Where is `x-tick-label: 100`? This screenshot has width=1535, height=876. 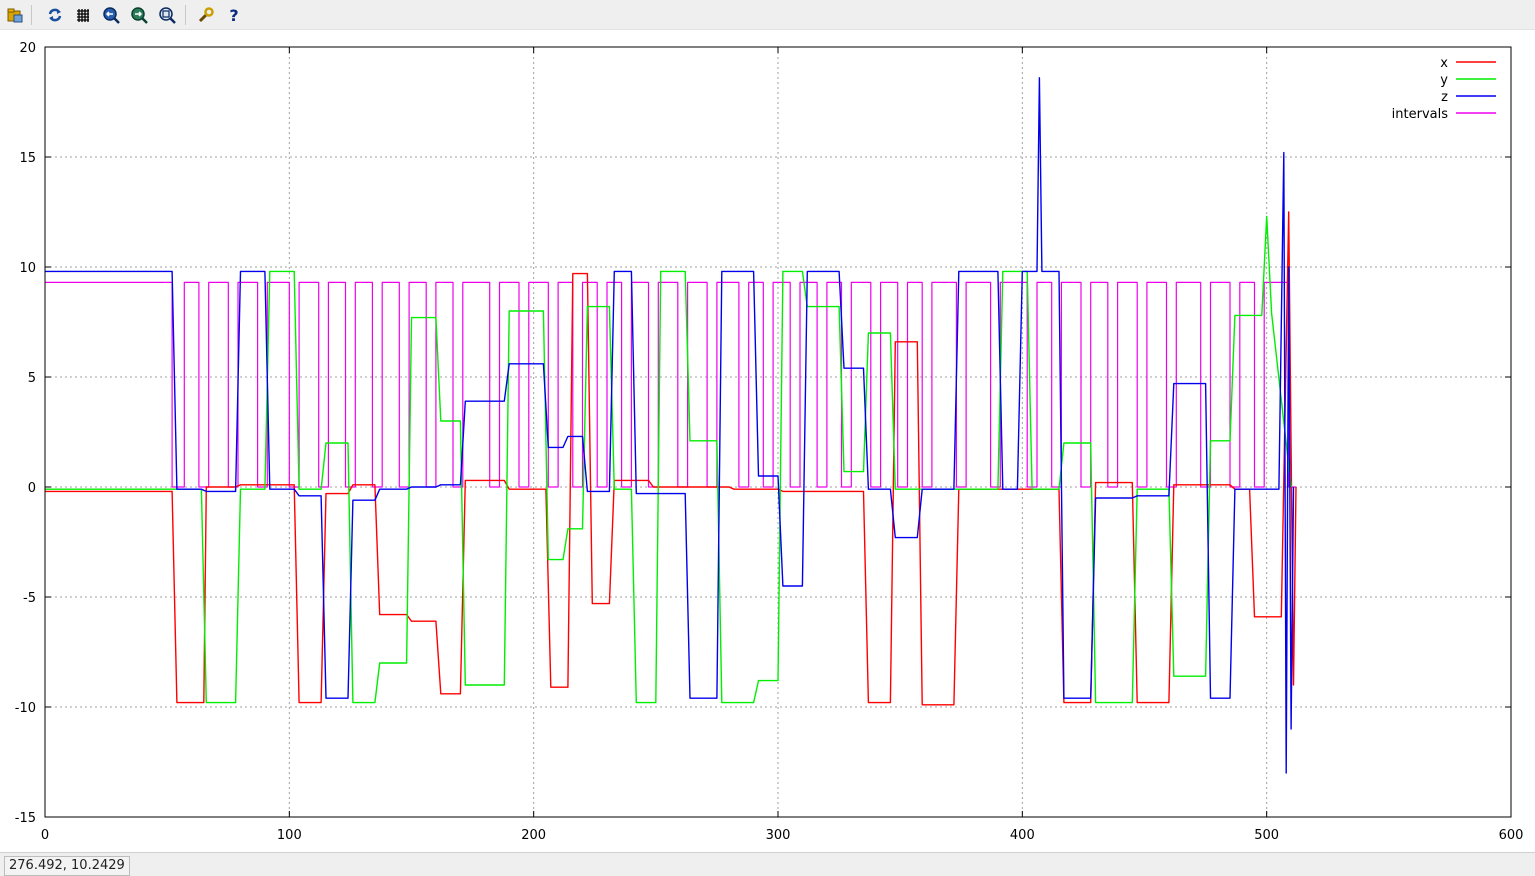 x-tick-label: 100 is located at coordinates (289, 835).